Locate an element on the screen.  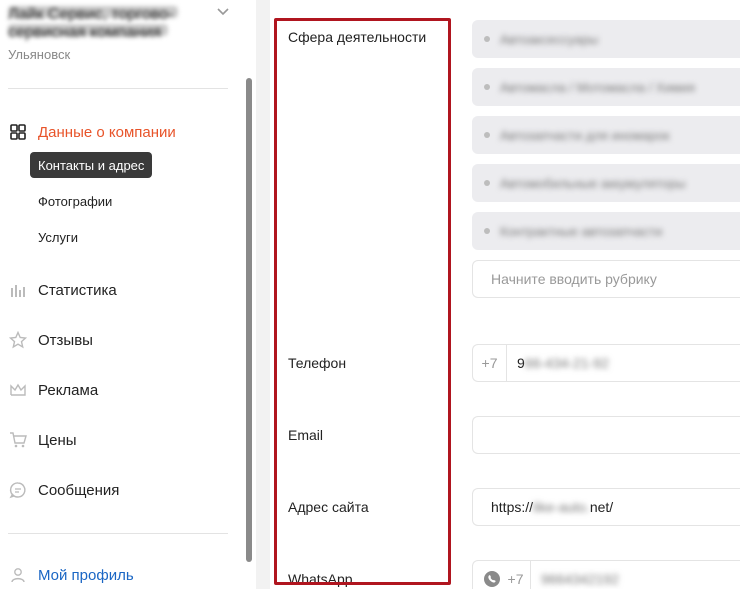
website-value-start: https:// is located at coordinates (512, 507).